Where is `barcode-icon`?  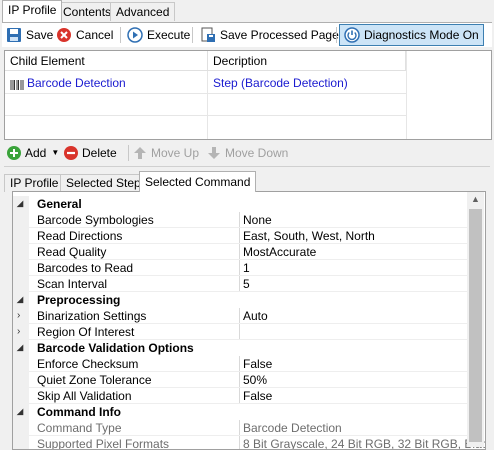
barcode-icon is located at coordinates (17, 83).